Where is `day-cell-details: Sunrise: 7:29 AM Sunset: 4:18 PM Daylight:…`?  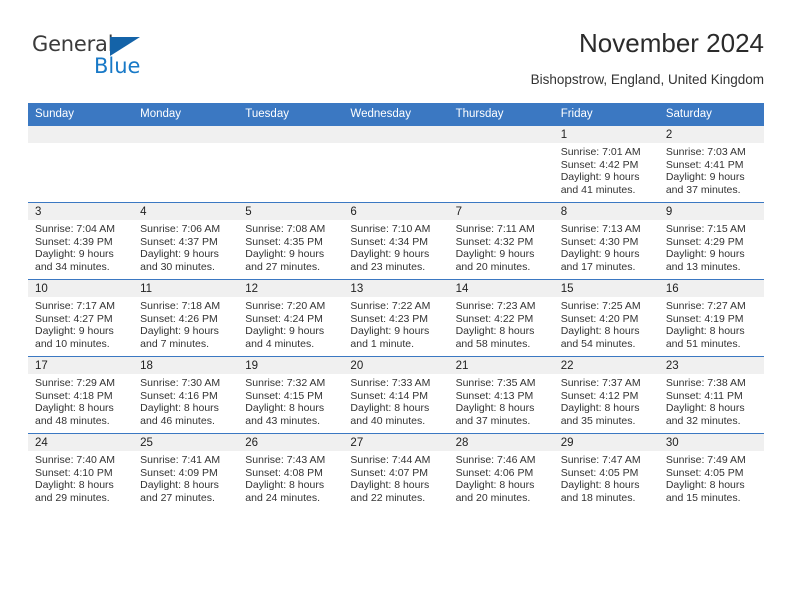
day-cell-details: Sunrise: 7:29 AM Sunset: 4:18 PM Daylight:… is located at coordinates (80, 400).